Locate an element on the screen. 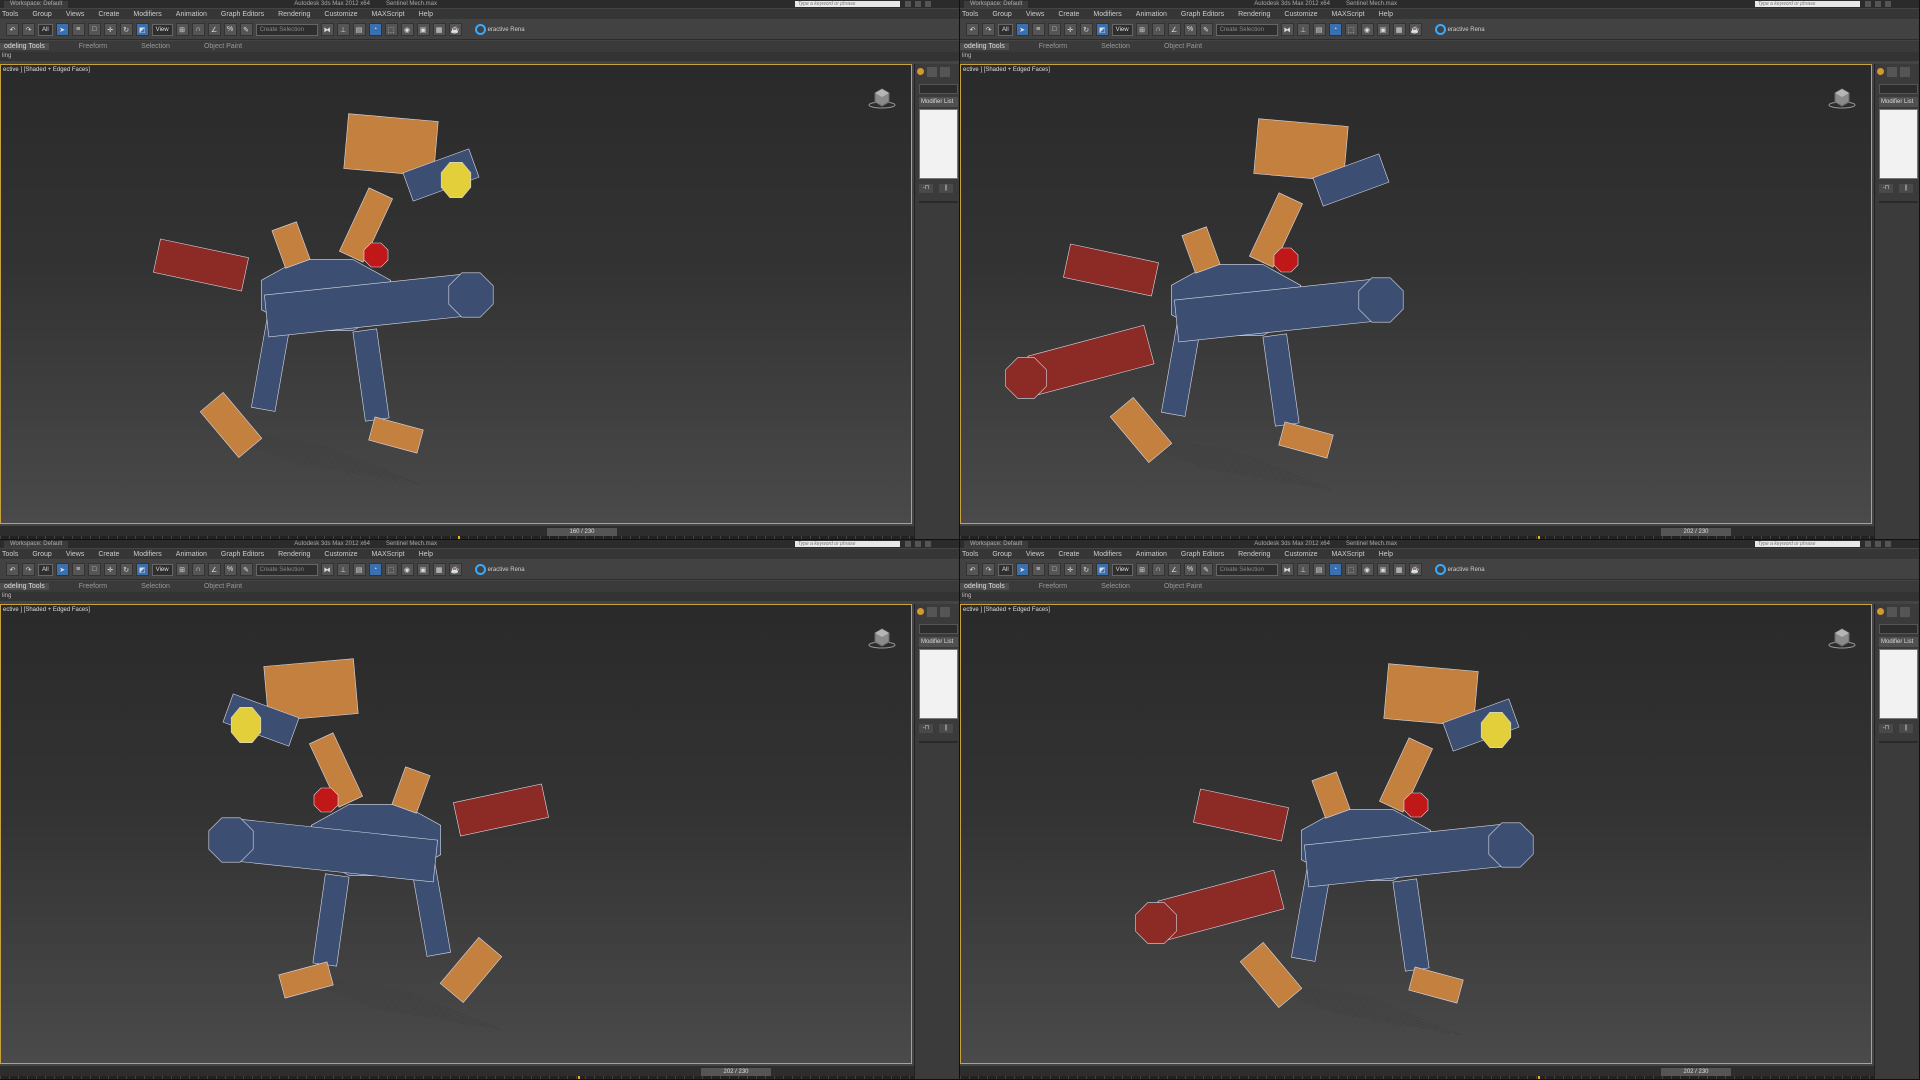 Image resolution: width=1920 pixels, height=1080 pixels. pin-stack-icon: -⊓ is located at coordinates (926, 728).